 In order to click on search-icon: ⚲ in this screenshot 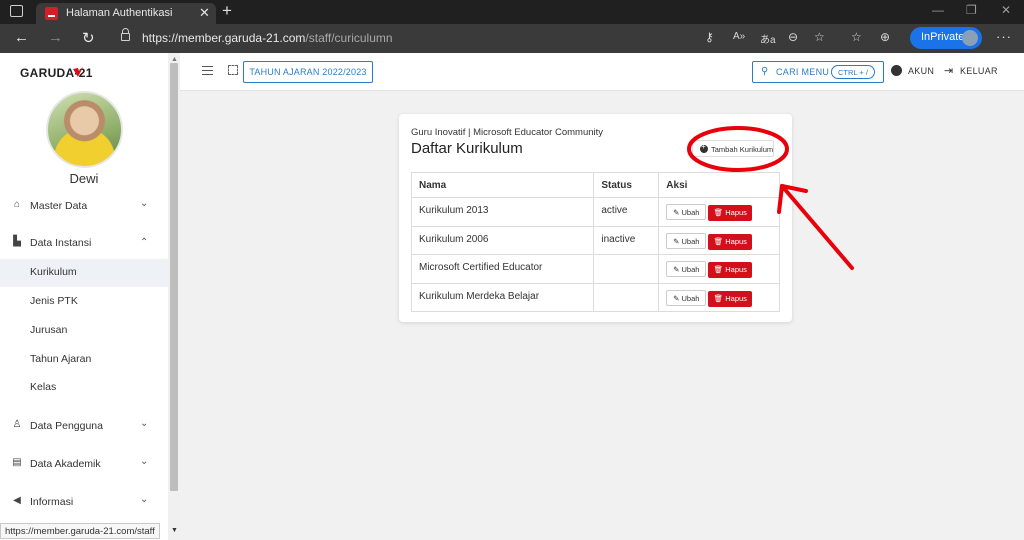, I will do `click(765, 71)`.